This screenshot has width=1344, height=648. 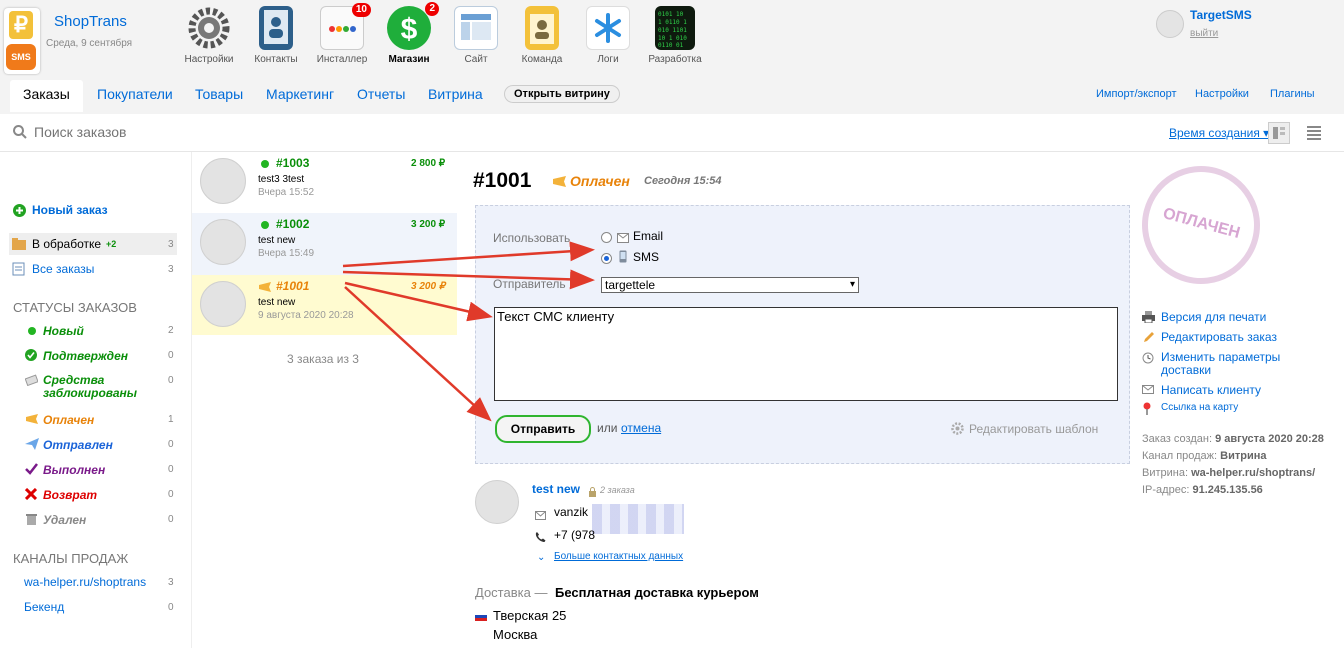 I want to click on email-option-label: Email, so click(x=648, y=236).